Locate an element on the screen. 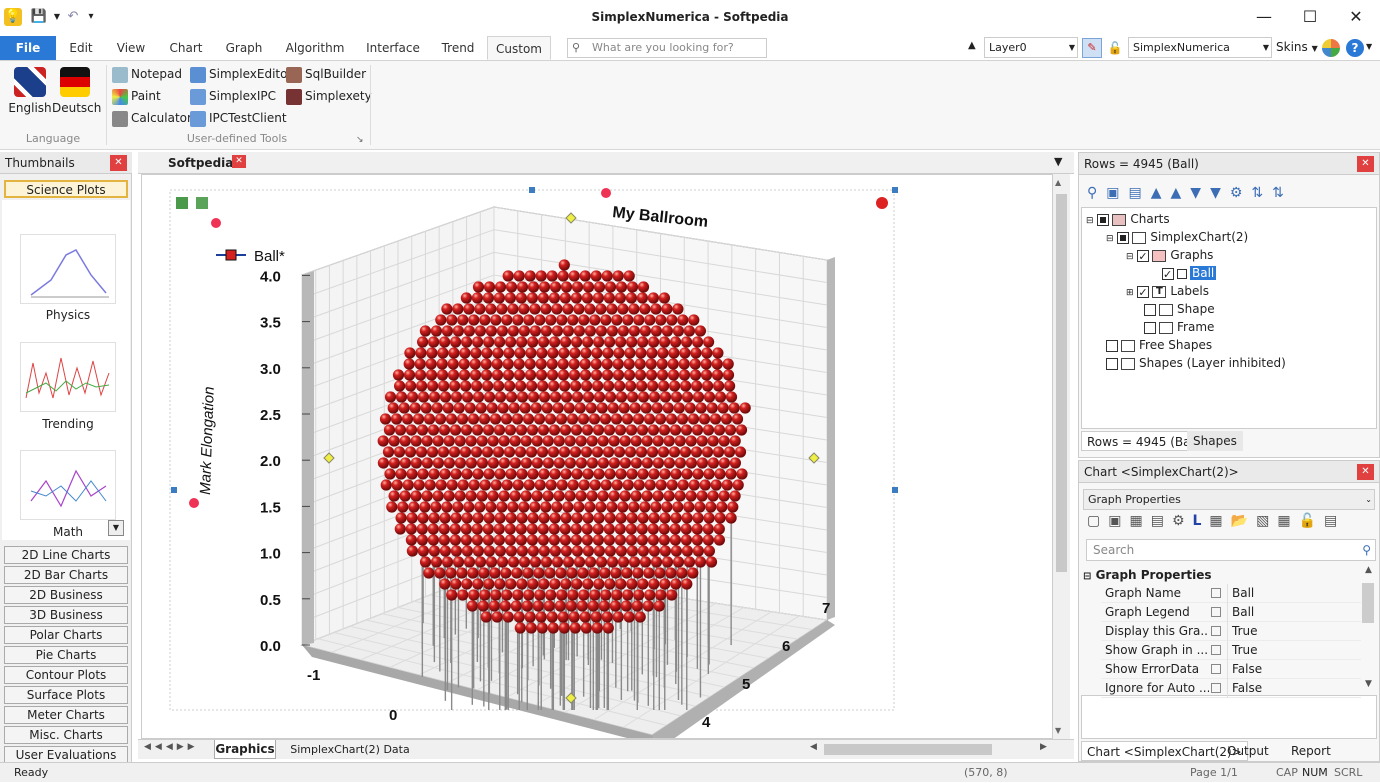  collapse-ribbon-icon: ▲ is located at coordinates (972, 45).